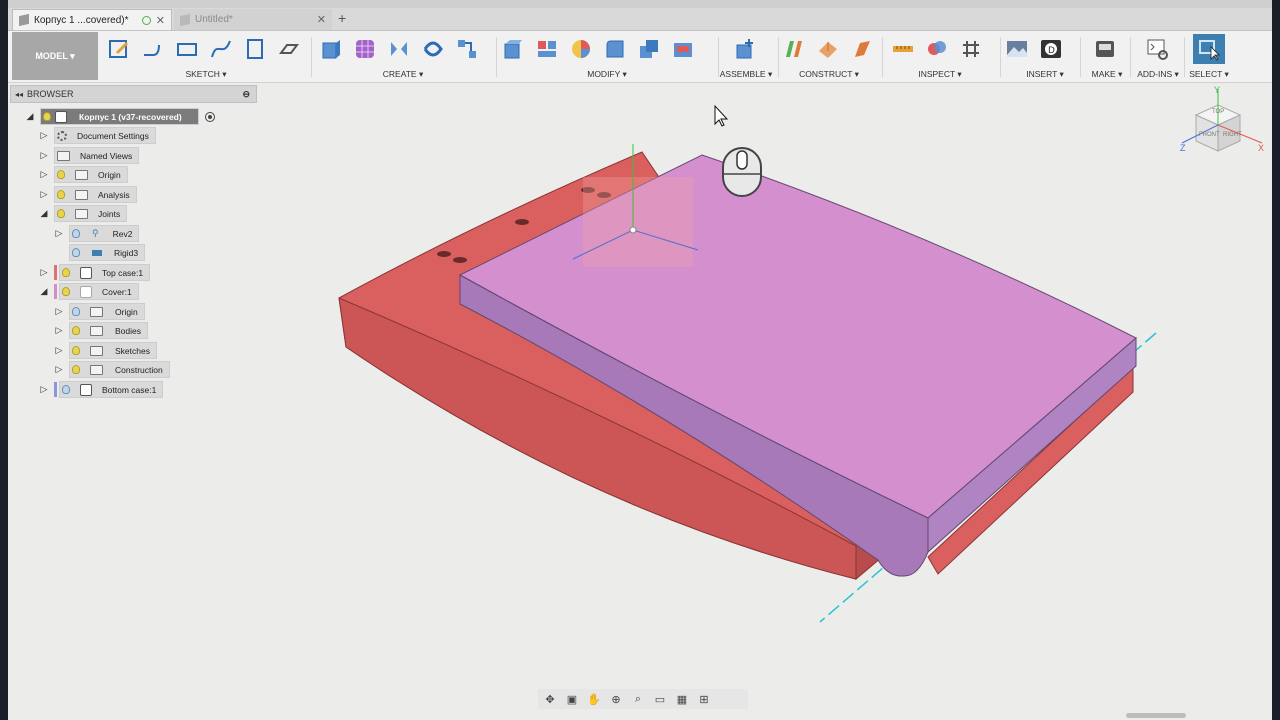 This screenshot has width=1280, height=720. What do you see at coordinates (615, 49) in the screenshot?
I see `fillet-icon` at bounding box center [615, 49].